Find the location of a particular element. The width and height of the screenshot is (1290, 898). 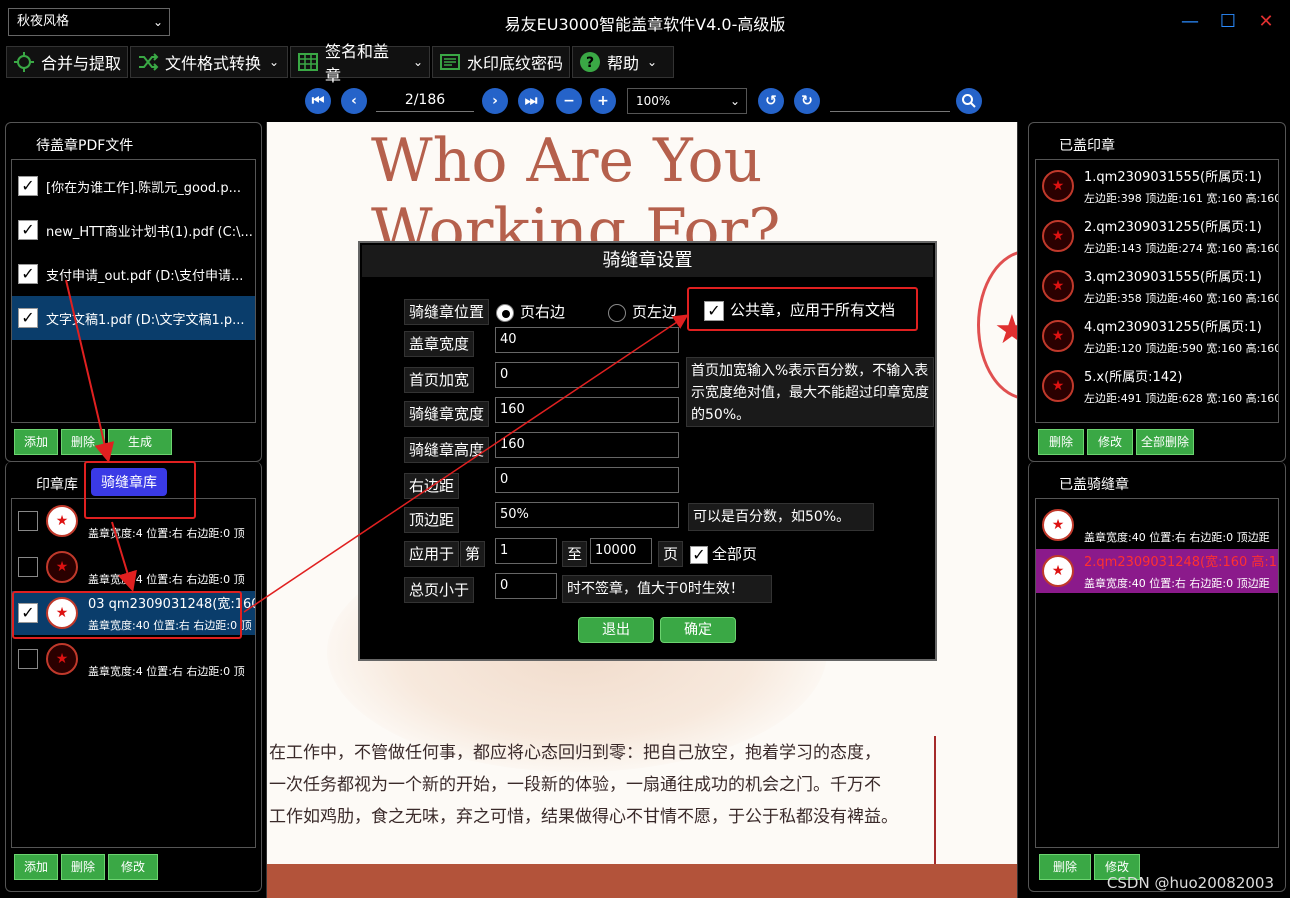

watermark-text: CSDN @huo20082003 is located at coordinates (1190, 883).